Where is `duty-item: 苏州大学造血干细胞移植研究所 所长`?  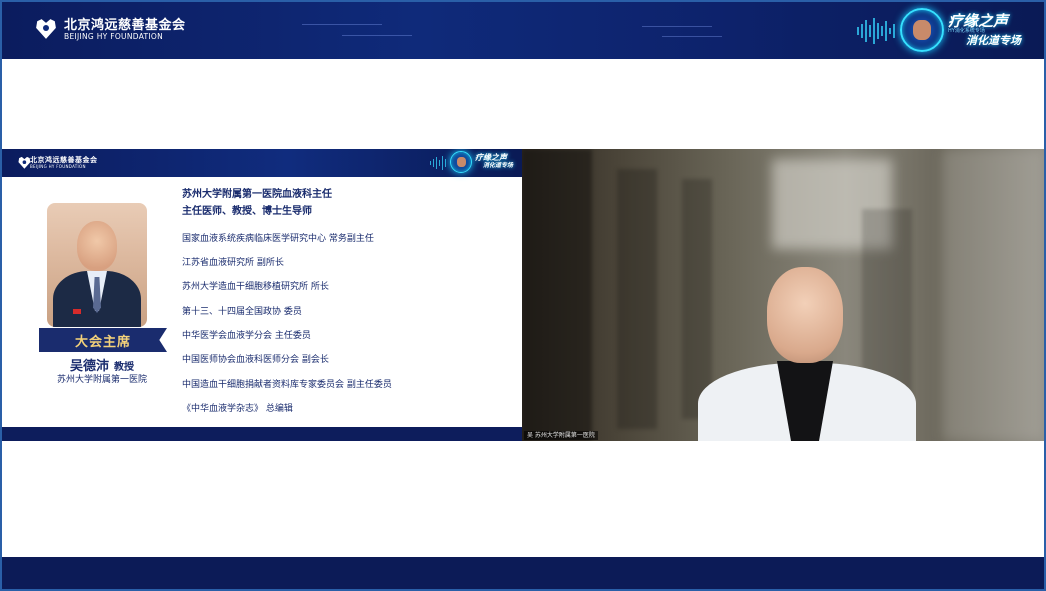
duty-item: 苏州大学造血干细胞移植研究所 所长 is located at coordinates (255, 287).